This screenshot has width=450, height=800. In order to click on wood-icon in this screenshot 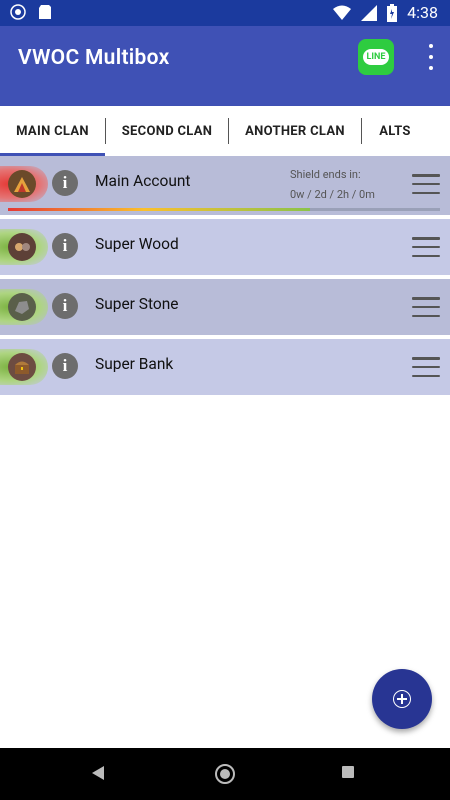, I will do `click(22, 247)`.